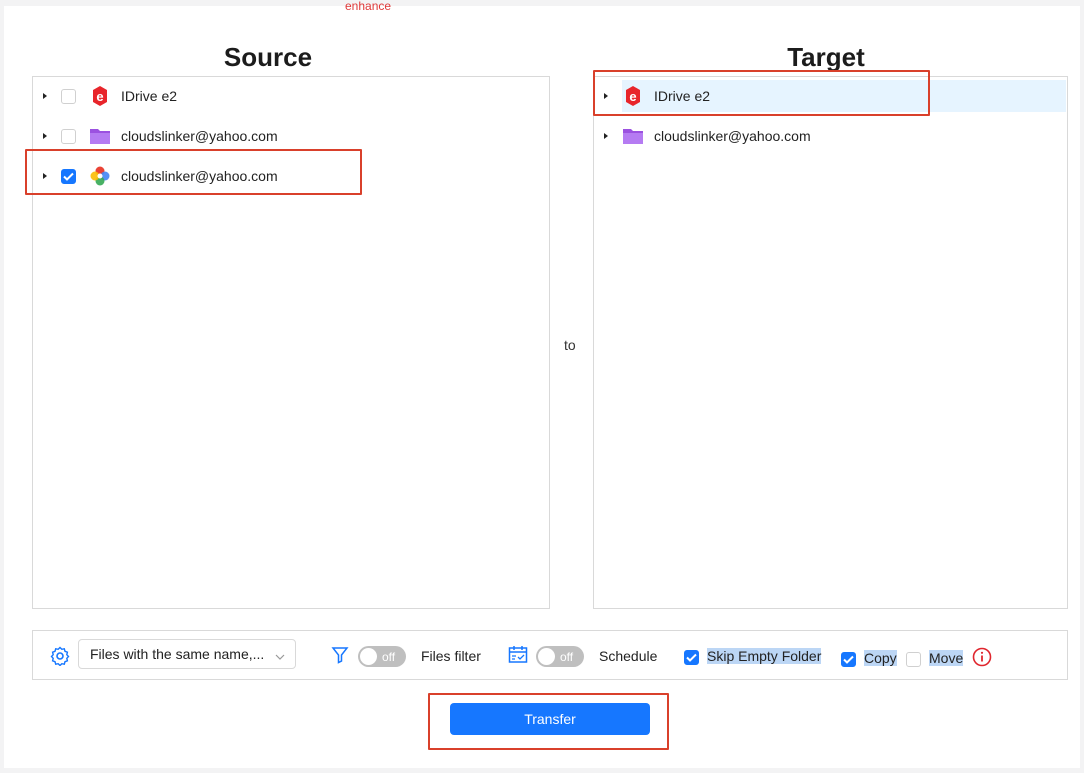 The width and height of the screenshot is (1084, 773). What do you see at coordinates (68, 176) in the screenshot?
I see `source-checkbox-checked` at bounding box center [68, 176].